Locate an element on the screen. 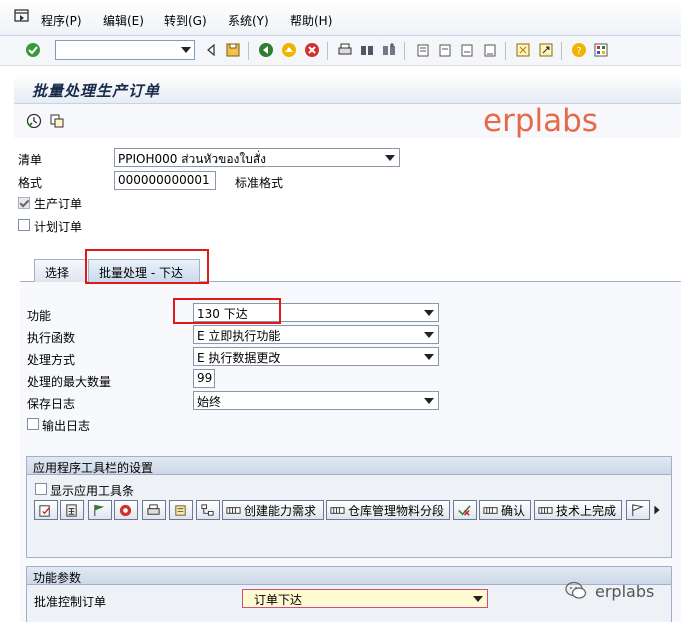  save-log-select: 始终 is located at coordinates (316, 400).